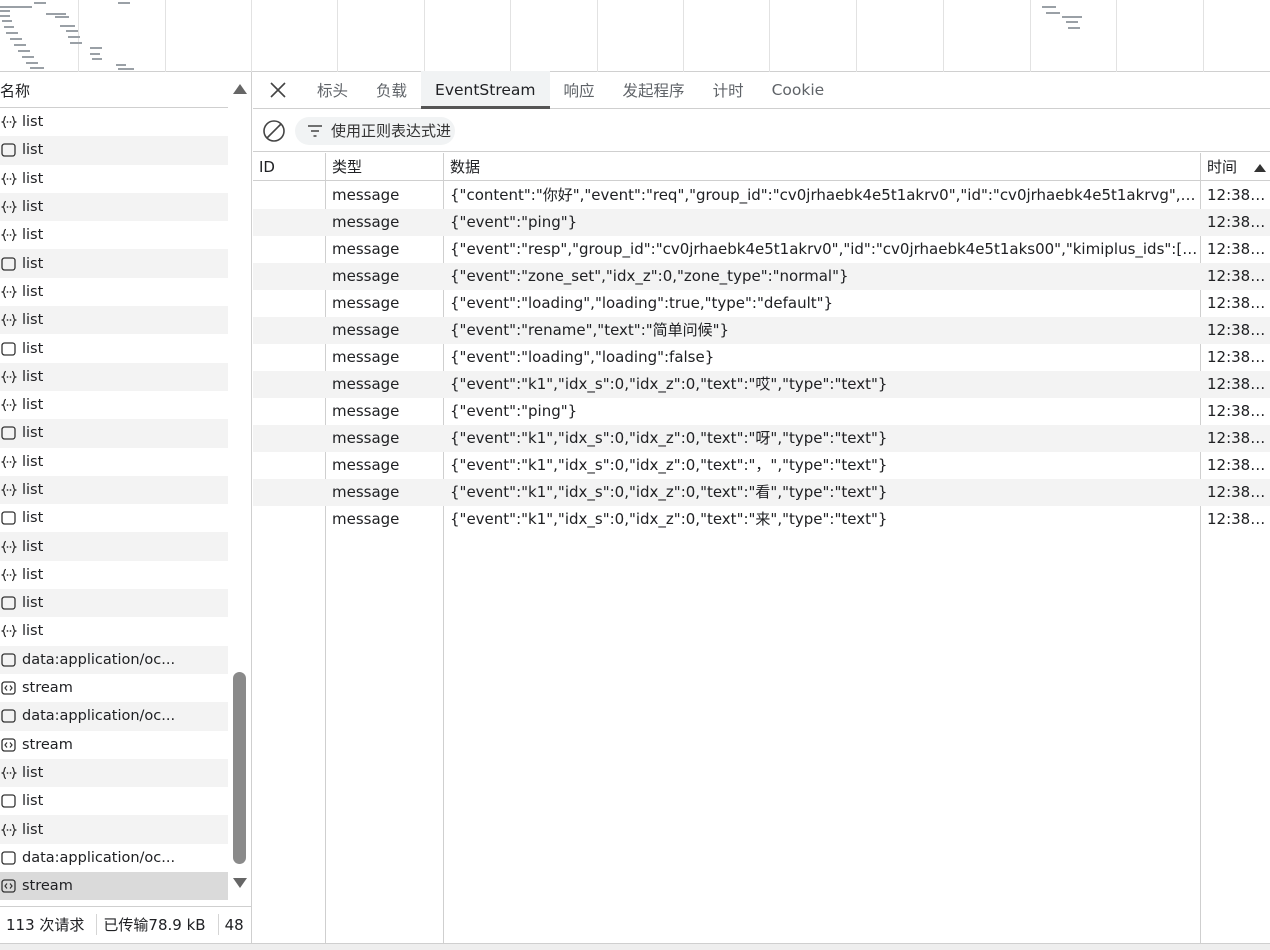  Describe the element at coordinates (635, 36) in the screenshot. I see `network-overview-waterfall` at that location.